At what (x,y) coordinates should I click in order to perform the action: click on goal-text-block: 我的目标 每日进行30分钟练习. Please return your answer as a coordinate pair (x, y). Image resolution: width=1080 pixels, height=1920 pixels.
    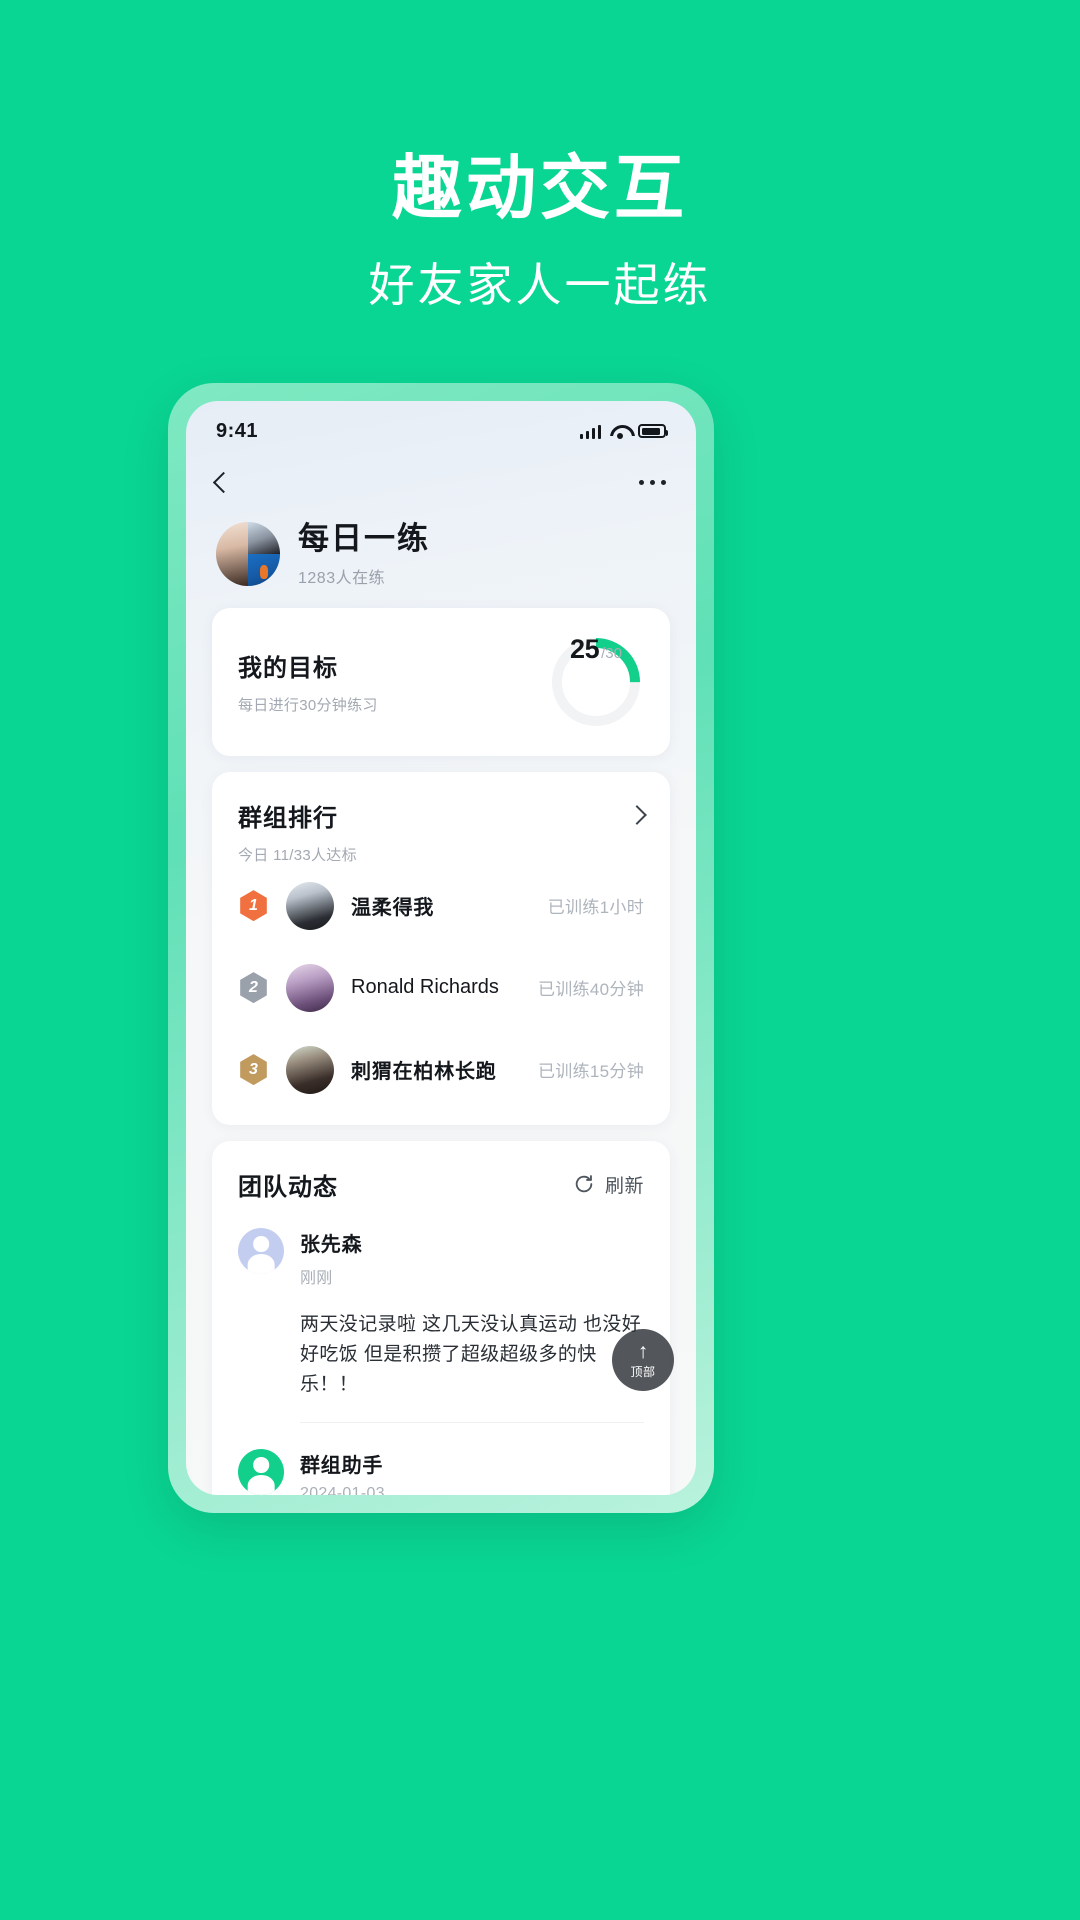
    Looking at the image, I should click on (308, 681).